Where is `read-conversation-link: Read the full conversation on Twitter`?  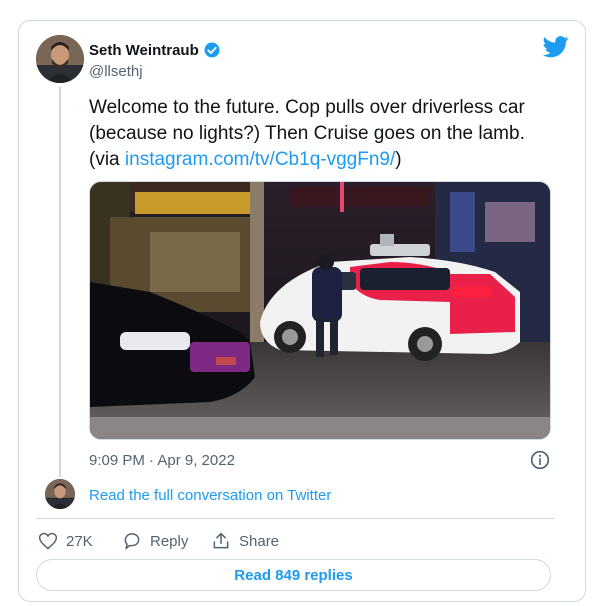
read-conversation-link: Read the full conversation on Twitter is located at coordinates (210, 495).